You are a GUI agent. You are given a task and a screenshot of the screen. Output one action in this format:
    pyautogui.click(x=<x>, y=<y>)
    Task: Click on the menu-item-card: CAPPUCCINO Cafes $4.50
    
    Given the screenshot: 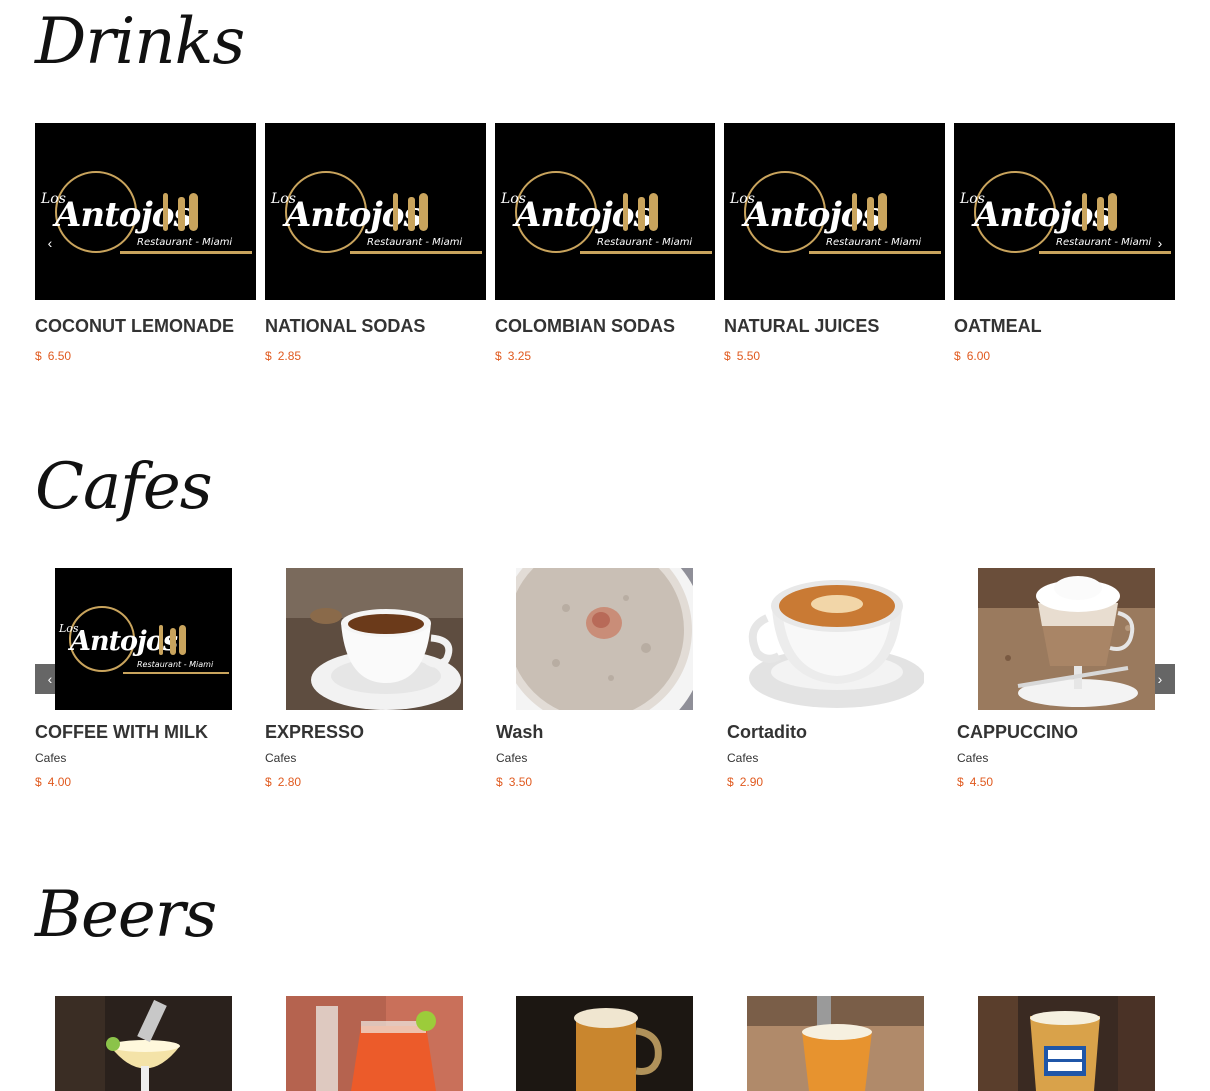 What is the action you would take?
    pyautogui.click(x=1067, y=678)
    